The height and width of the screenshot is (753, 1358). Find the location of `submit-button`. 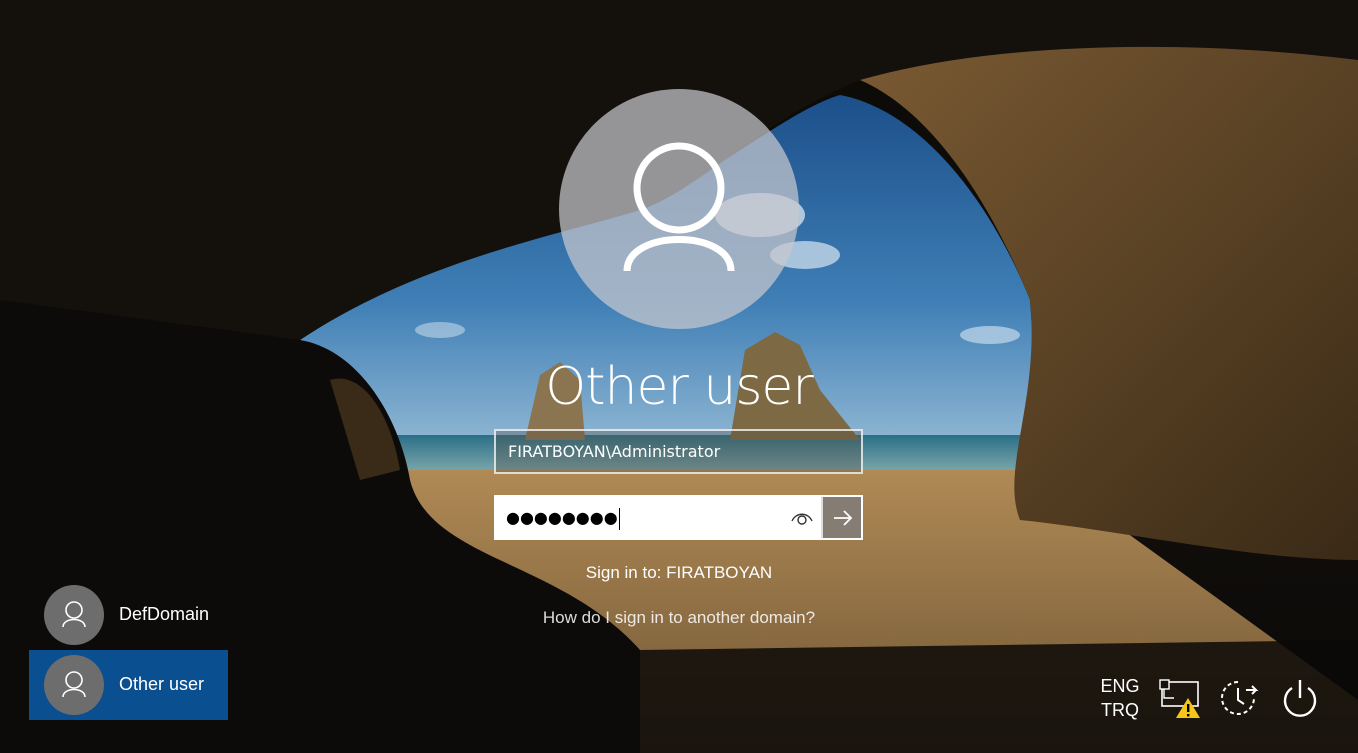

submit-button is located at coordinates (841, 517).